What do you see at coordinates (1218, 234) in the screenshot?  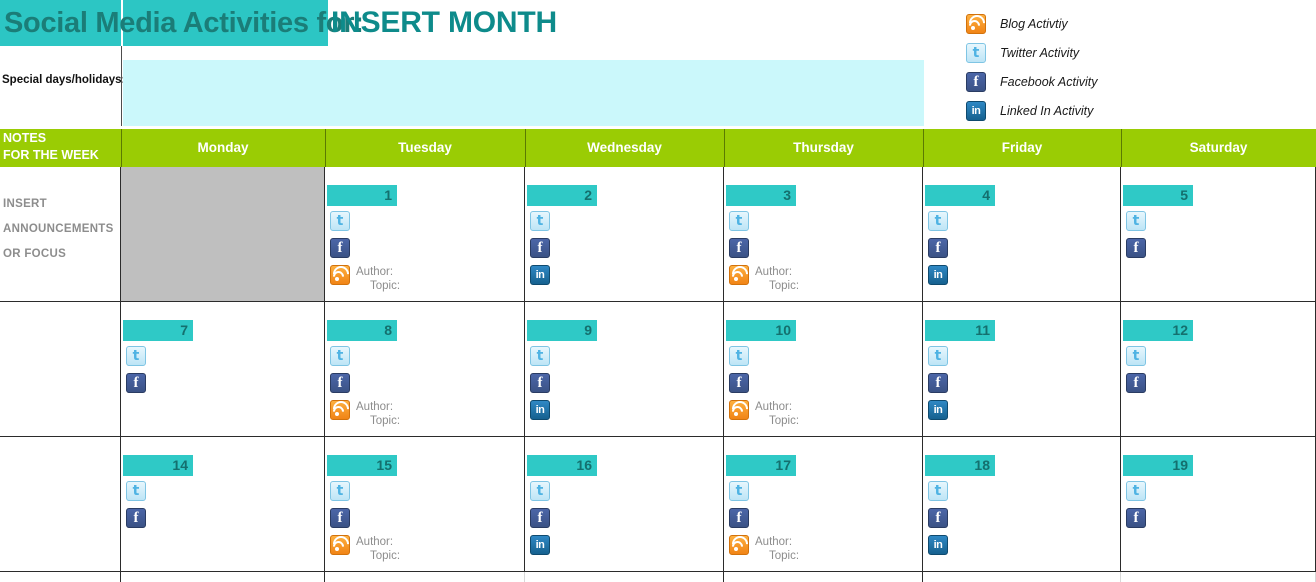 I see `day-cell: 5 tf` at bounding box center [1218, 234].